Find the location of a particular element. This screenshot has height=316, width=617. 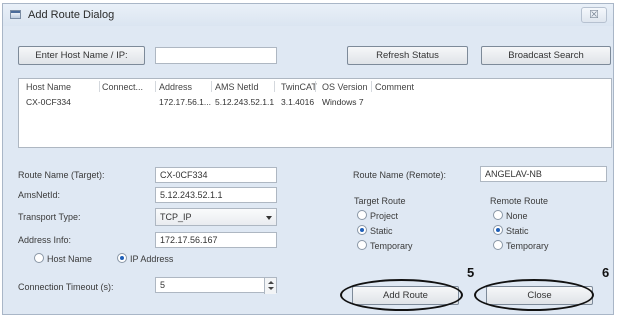

chevron-down-icon is located at coordinates (269, 218).